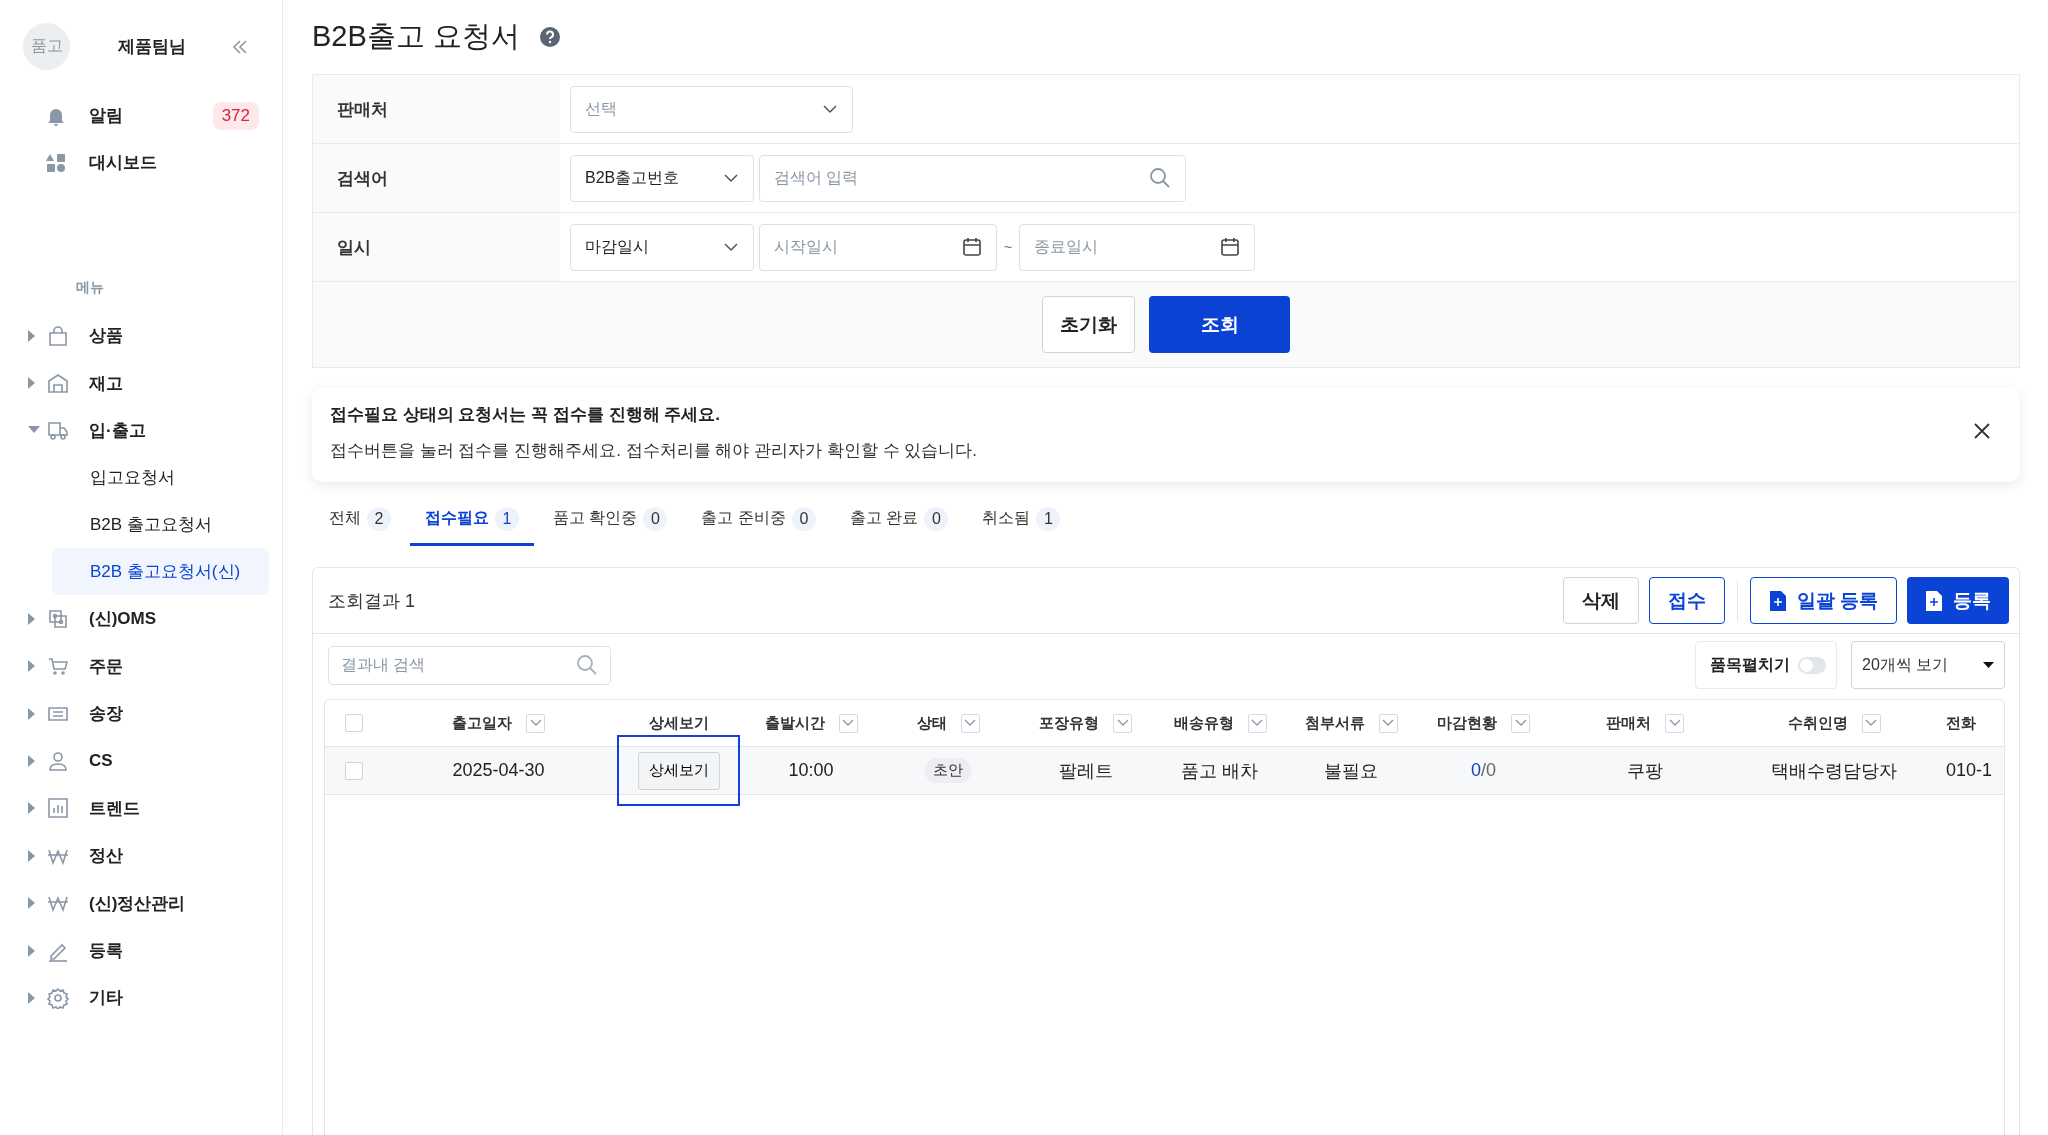 This screenshot has height=1135, width=2048. Describe the element at coordinates (1628, 723) in the screenshot. I see `column-header: 판매처` at that location.